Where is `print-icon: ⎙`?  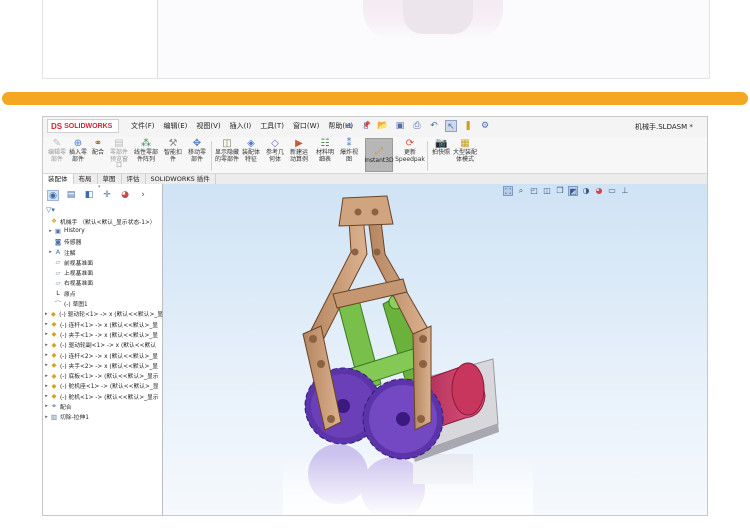
print-icon: ⎙ is located at coordinates (417, 126).